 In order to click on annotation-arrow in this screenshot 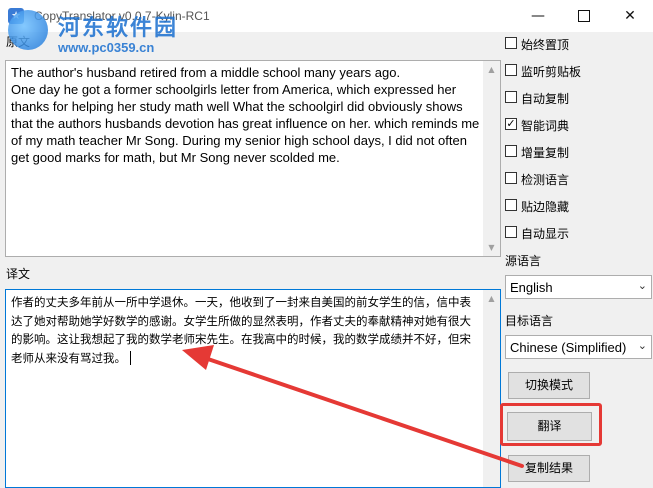, I will do `click(353, 406)`.